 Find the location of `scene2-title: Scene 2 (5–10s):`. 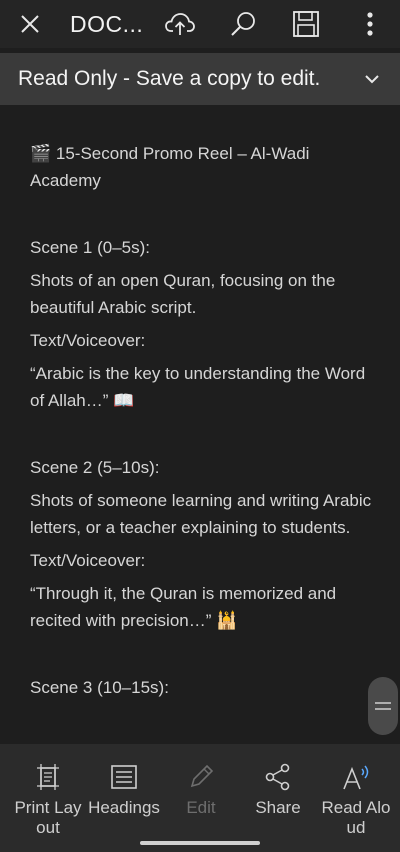

scene2-title: Scene 2 (5–10s): is located at coordinates (95, 467).